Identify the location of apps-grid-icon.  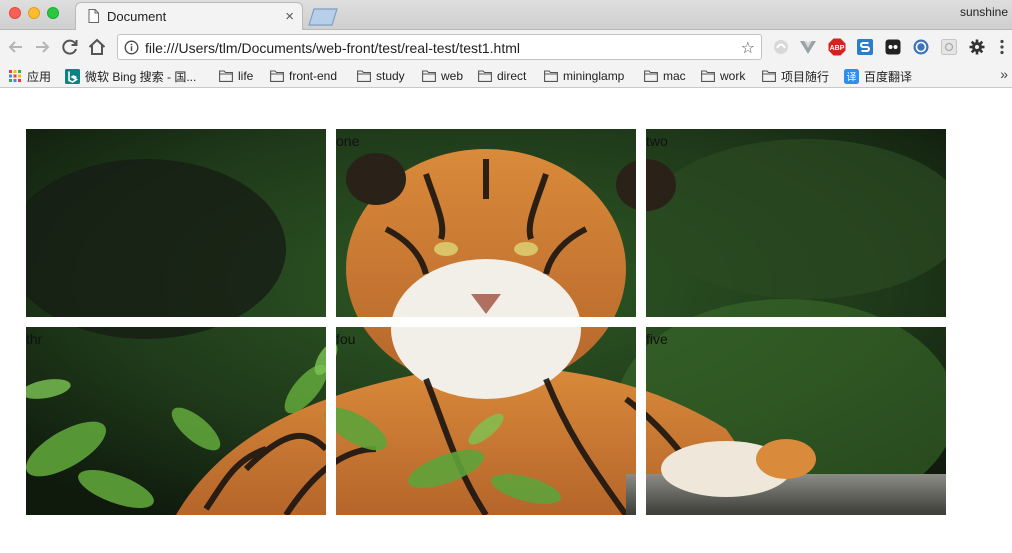
(15, 76).